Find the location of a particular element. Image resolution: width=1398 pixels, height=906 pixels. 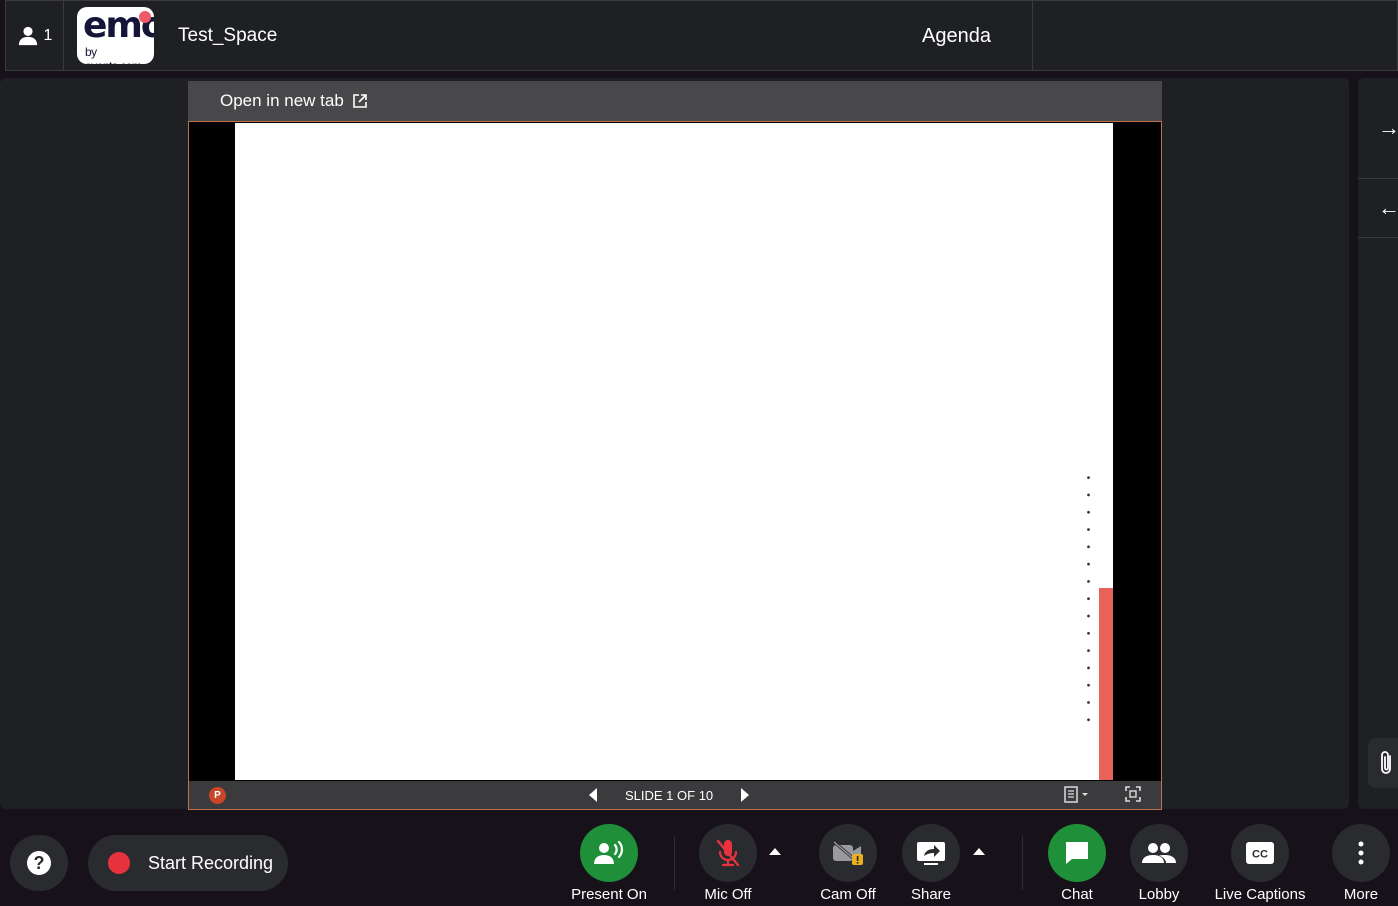

attachment-button is located at coordinates (1383, 763).